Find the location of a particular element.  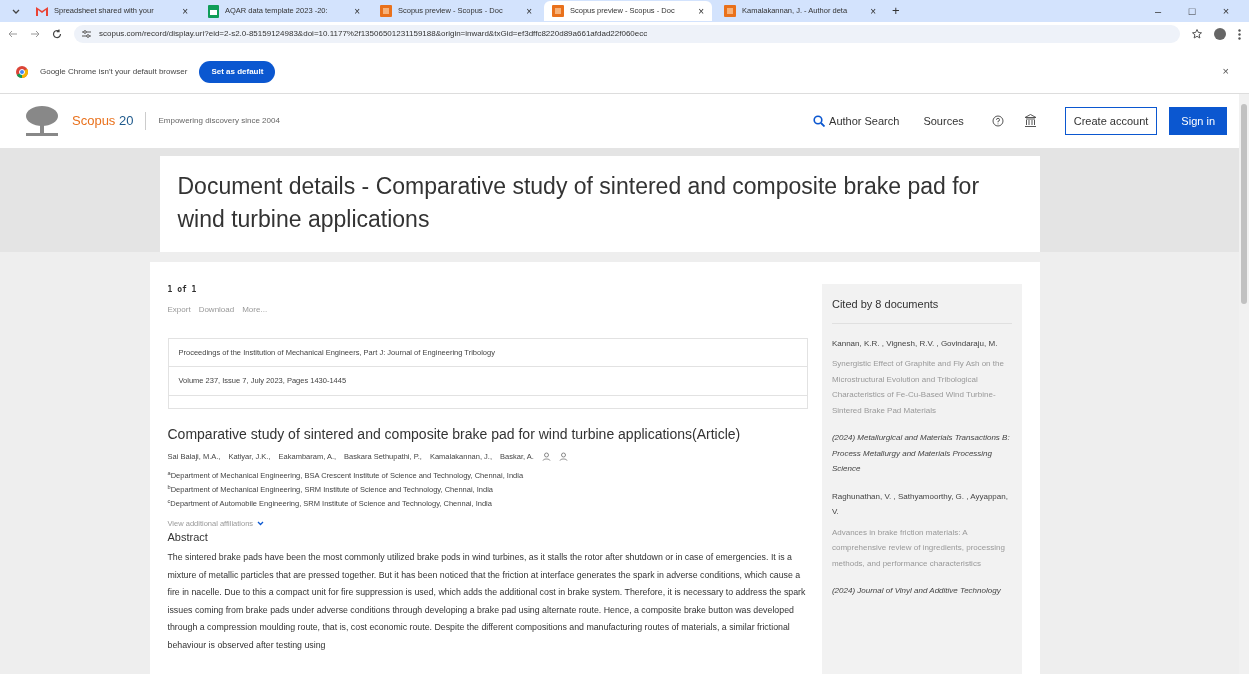

bookmark-star-icon is located at coordinates (1197, 34).